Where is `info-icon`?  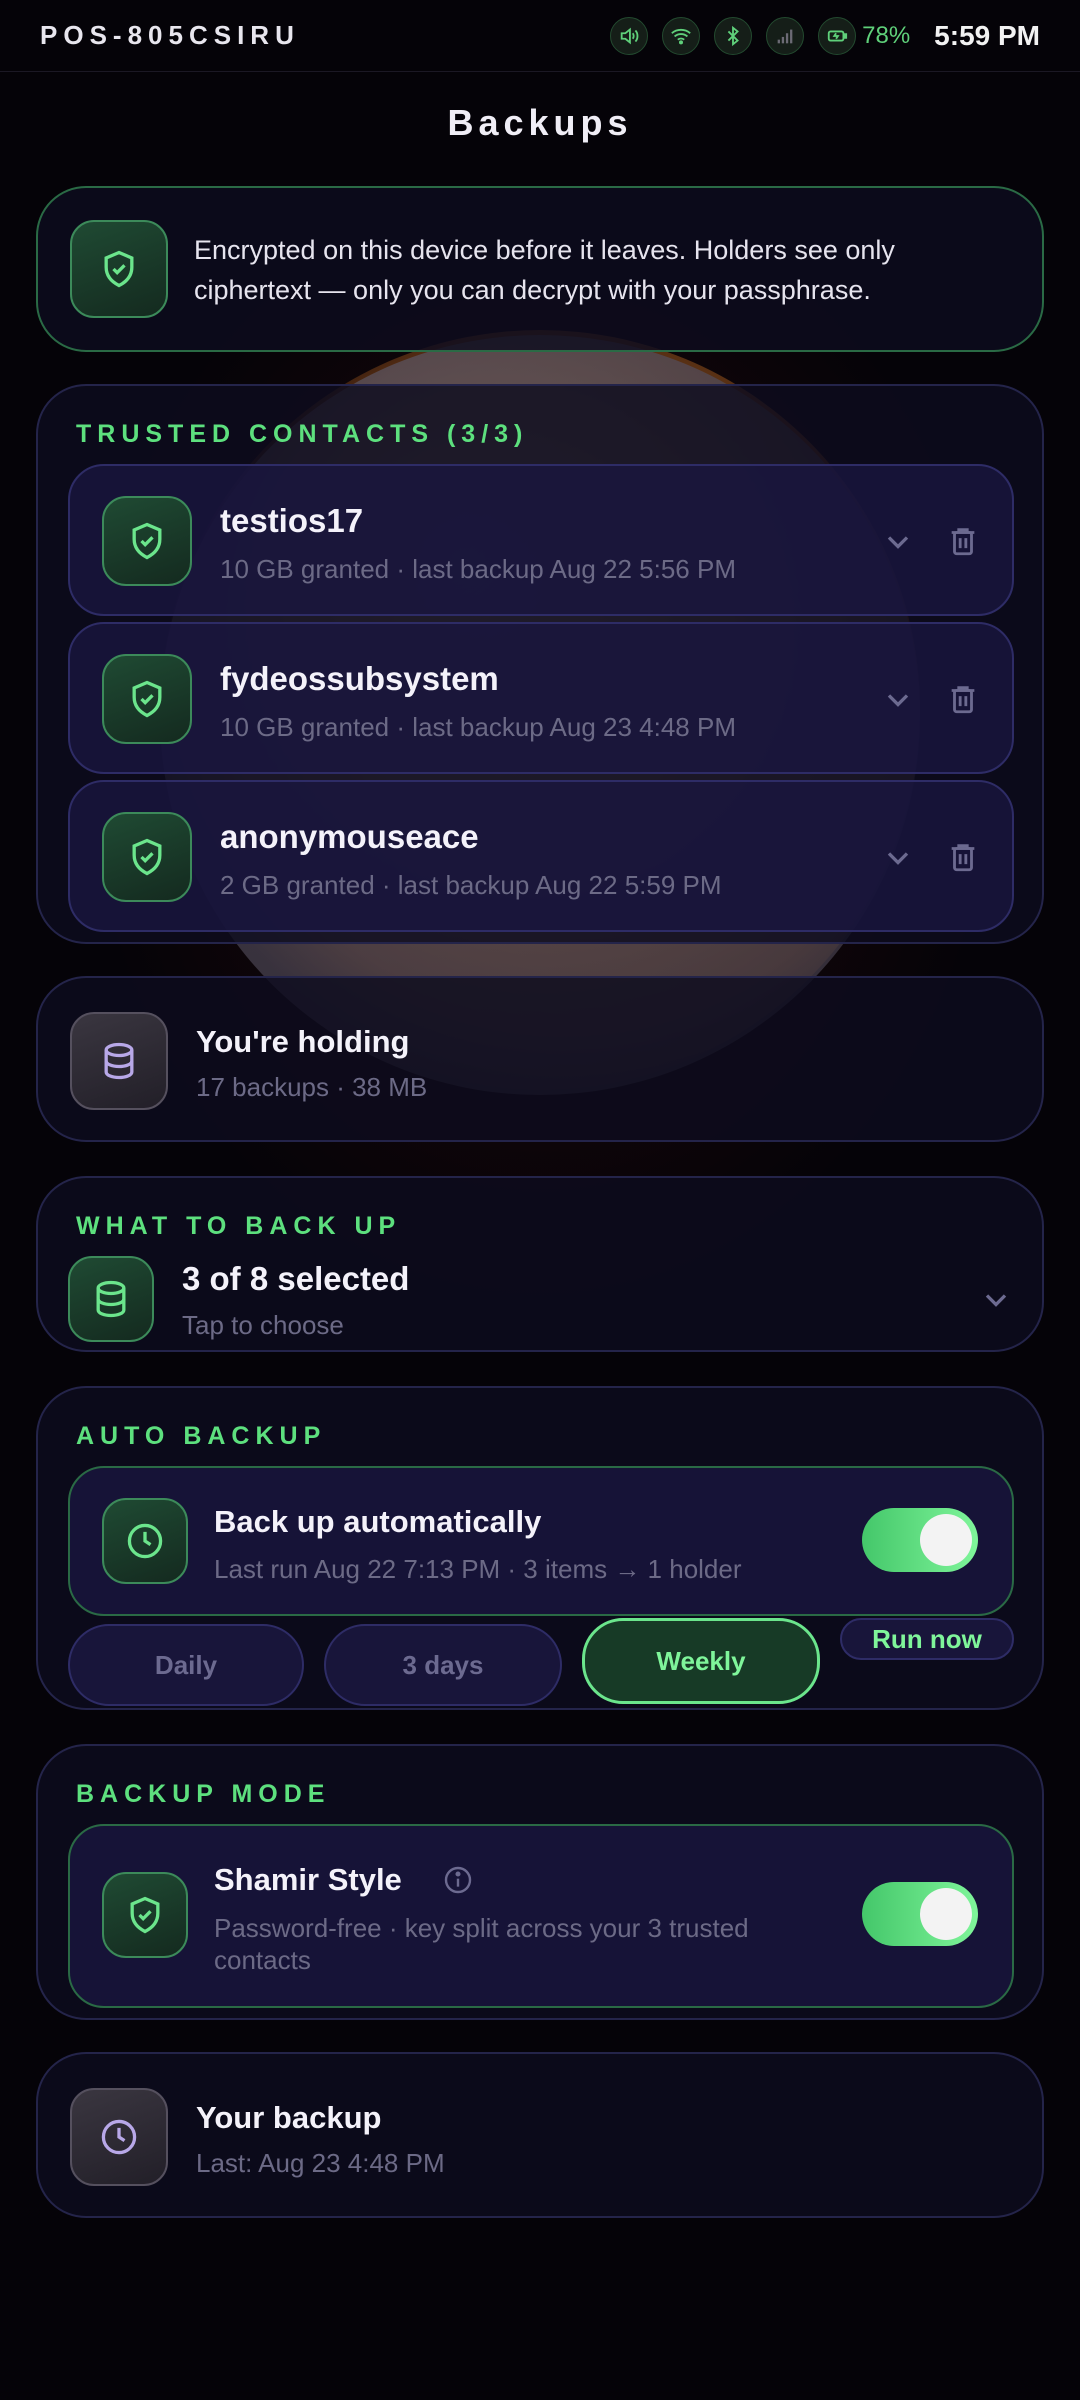 info-icon is located at coordinates (458, 1880).